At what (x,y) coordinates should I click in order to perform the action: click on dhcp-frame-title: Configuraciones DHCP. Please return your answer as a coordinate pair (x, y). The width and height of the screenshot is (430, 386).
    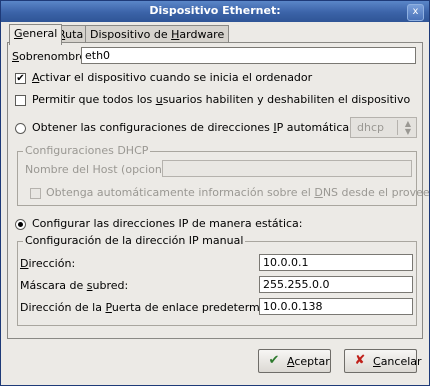
    Looking at the image, I should click on (87, 150).